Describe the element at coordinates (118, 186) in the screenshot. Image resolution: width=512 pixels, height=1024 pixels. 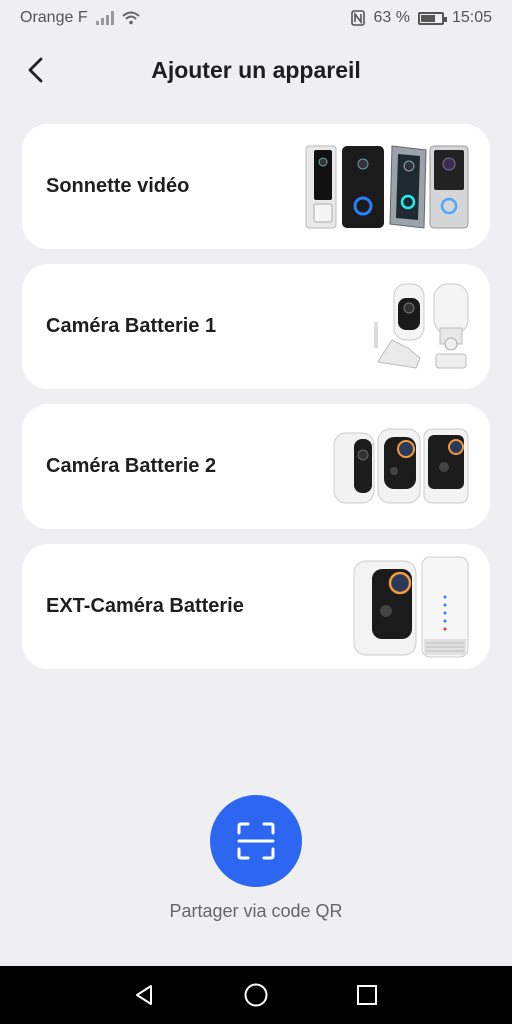
I see `device-name: Sonnette vidéo` at that location.